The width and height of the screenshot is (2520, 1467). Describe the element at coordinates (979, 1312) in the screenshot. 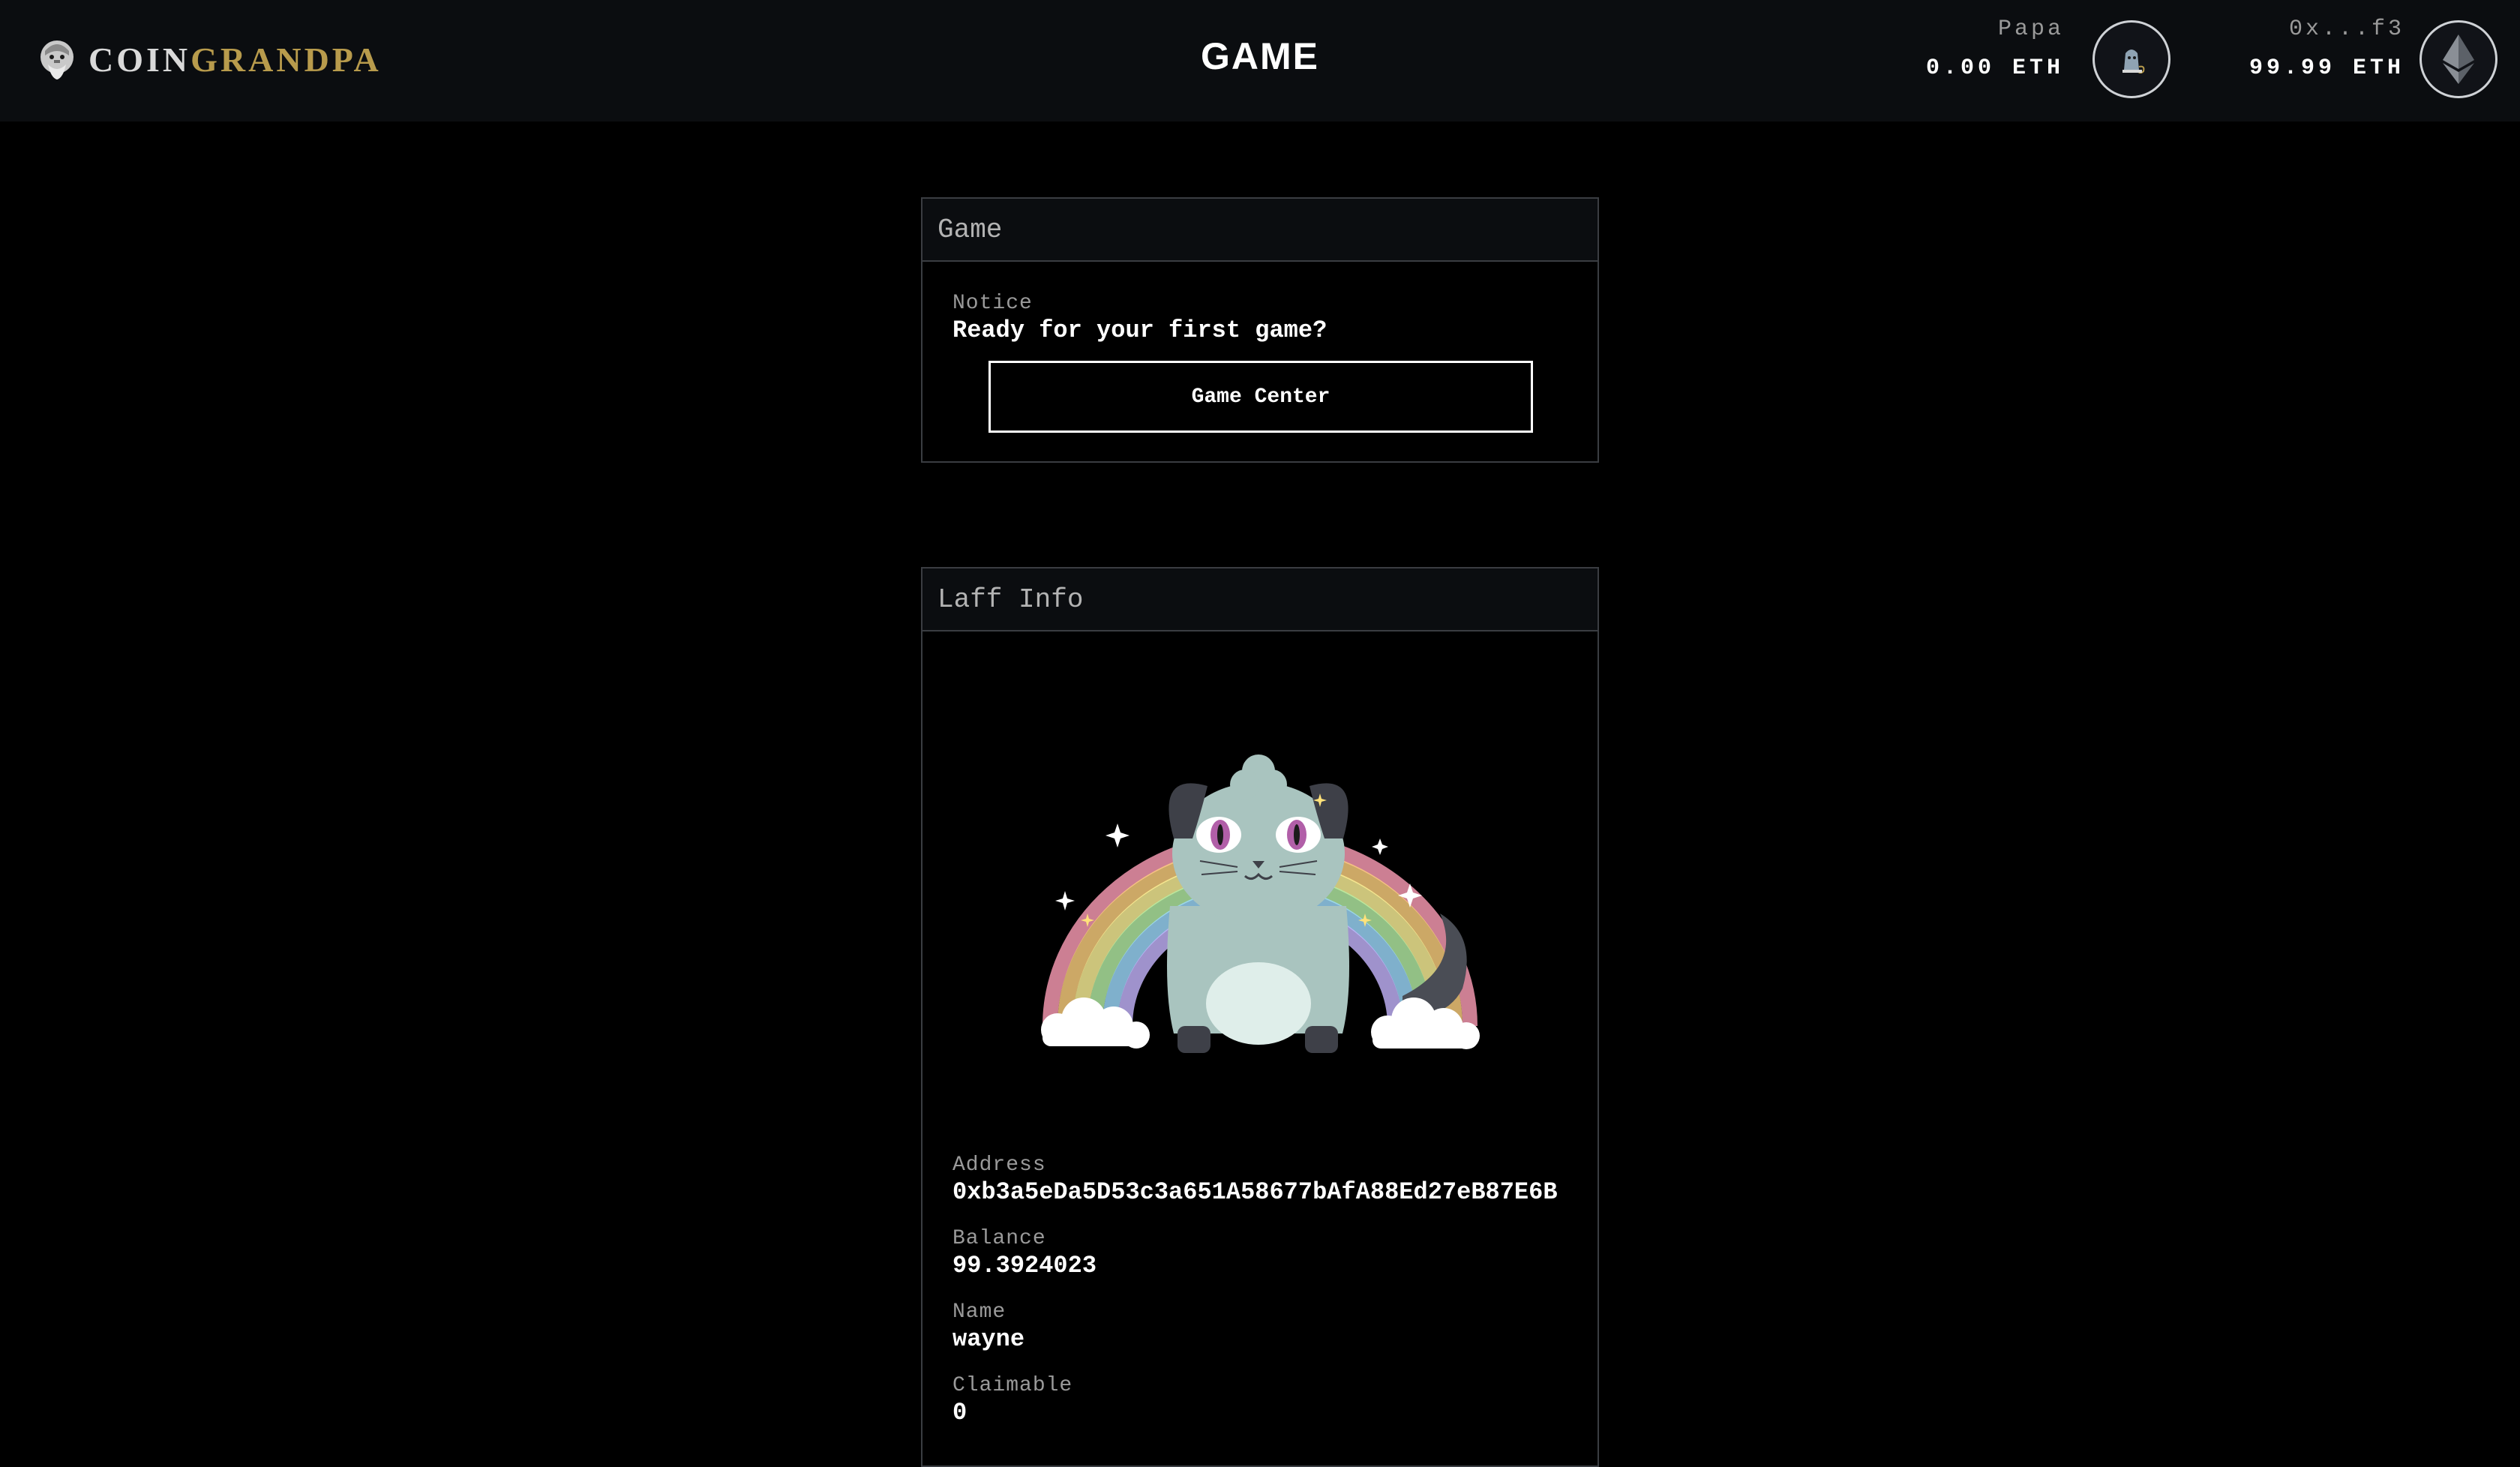

I see `name-label: Name` at that location.